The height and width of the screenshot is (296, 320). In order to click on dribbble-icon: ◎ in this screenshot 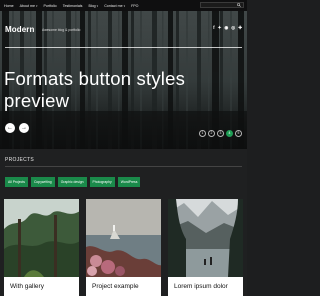, I will do `click(233, 28)`.